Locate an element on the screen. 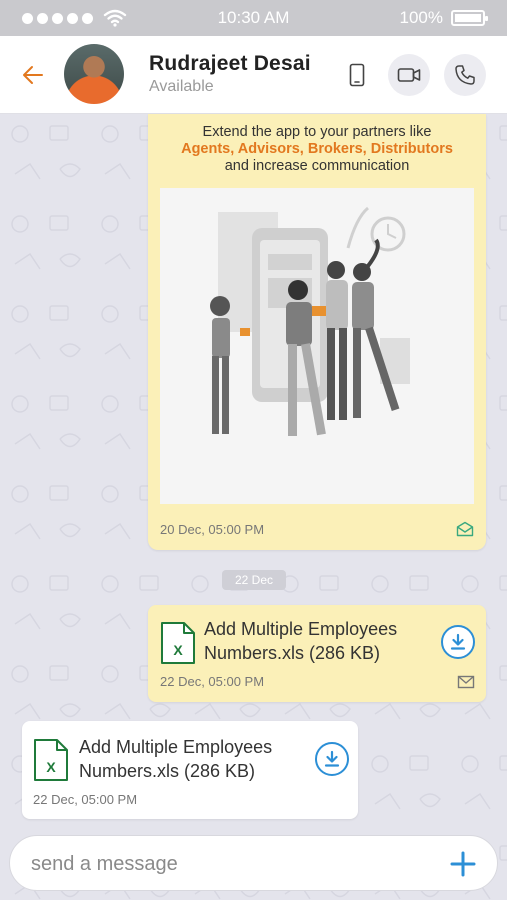  contact-status: Available is located at coordinates (181, 86).